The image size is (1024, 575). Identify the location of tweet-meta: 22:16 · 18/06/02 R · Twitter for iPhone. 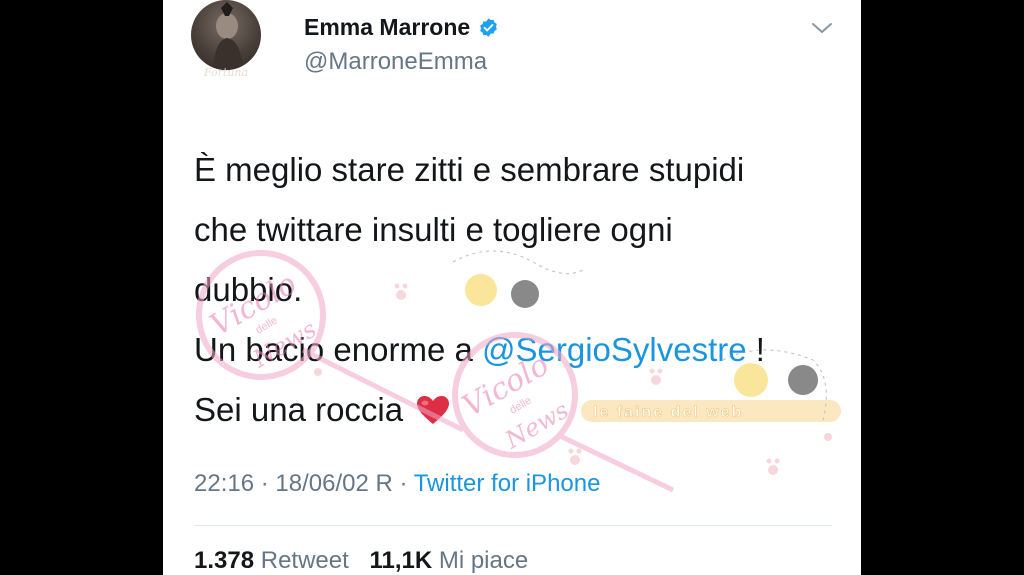
(397, 484).